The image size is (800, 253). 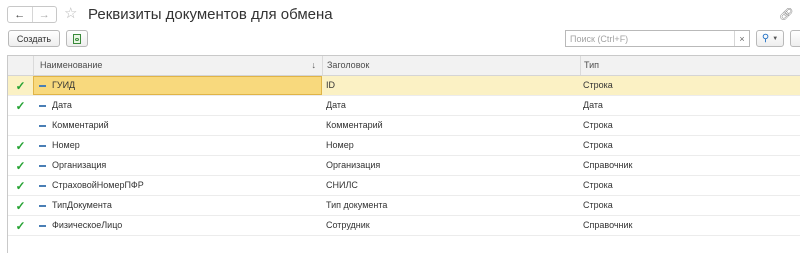 I want to click on forward-button: →, so click(x=44, y=14).